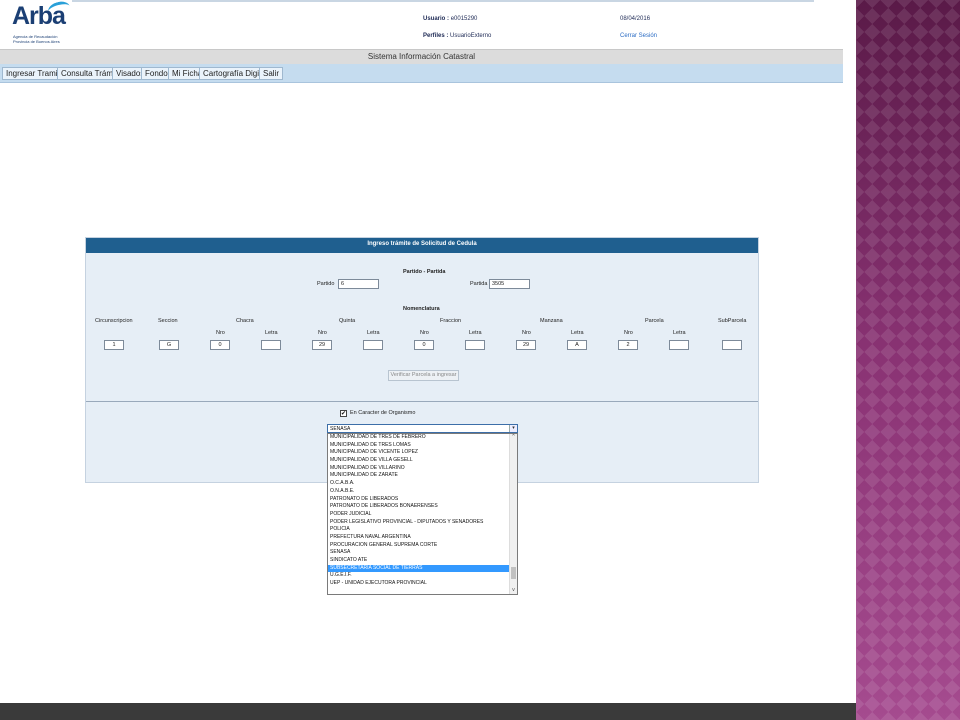 This screenshot has height=720, width=960. I want to click on chacra-letra-input, so click(271, 345).